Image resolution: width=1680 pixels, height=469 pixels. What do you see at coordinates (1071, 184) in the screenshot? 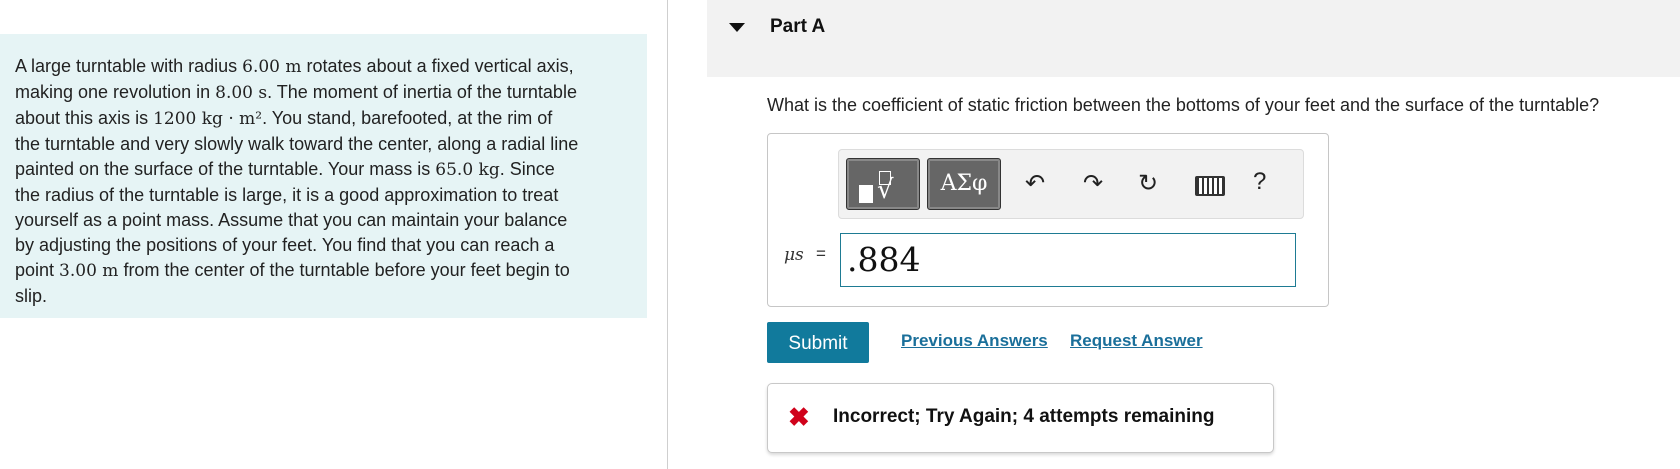
I see `math-toolbar: √ ΑΣφ ↶ ↷ ↻ ?` at bounding box center [1071, 184].